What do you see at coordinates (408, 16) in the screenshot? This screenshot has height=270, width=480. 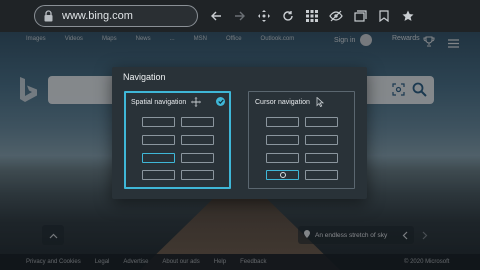 I see `favorite-star-icon` at bounding box center [408, 16].